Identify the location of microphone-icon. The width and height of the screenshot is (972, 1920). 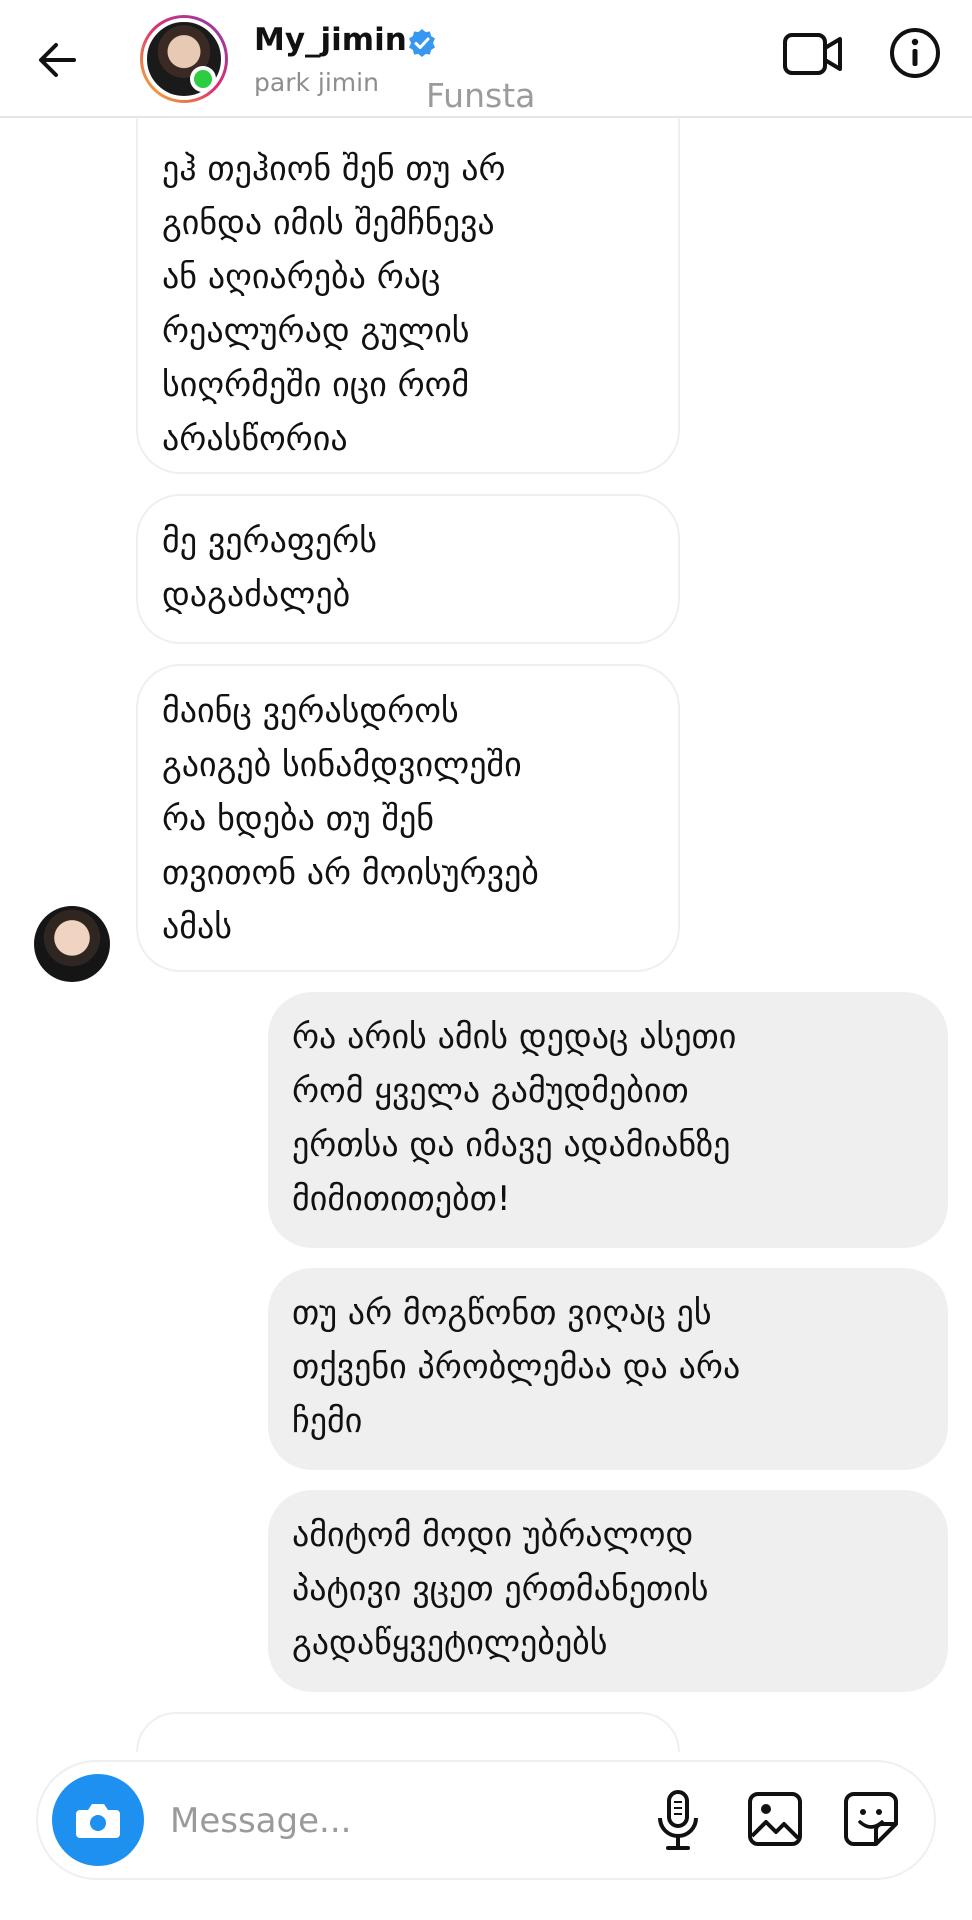
(678, 1820).